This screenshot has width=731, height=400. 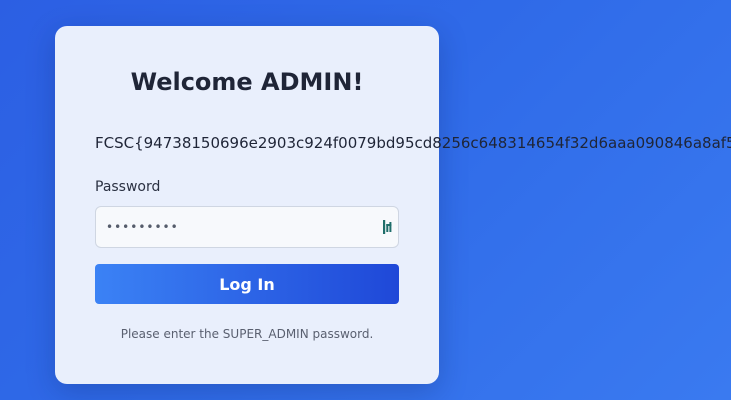 What do you see at coordinates (247, 334) in the screenshot?
I see `hint-text: Please enter the SUPER_ADMIN password.` at bounding box center [247, 334].